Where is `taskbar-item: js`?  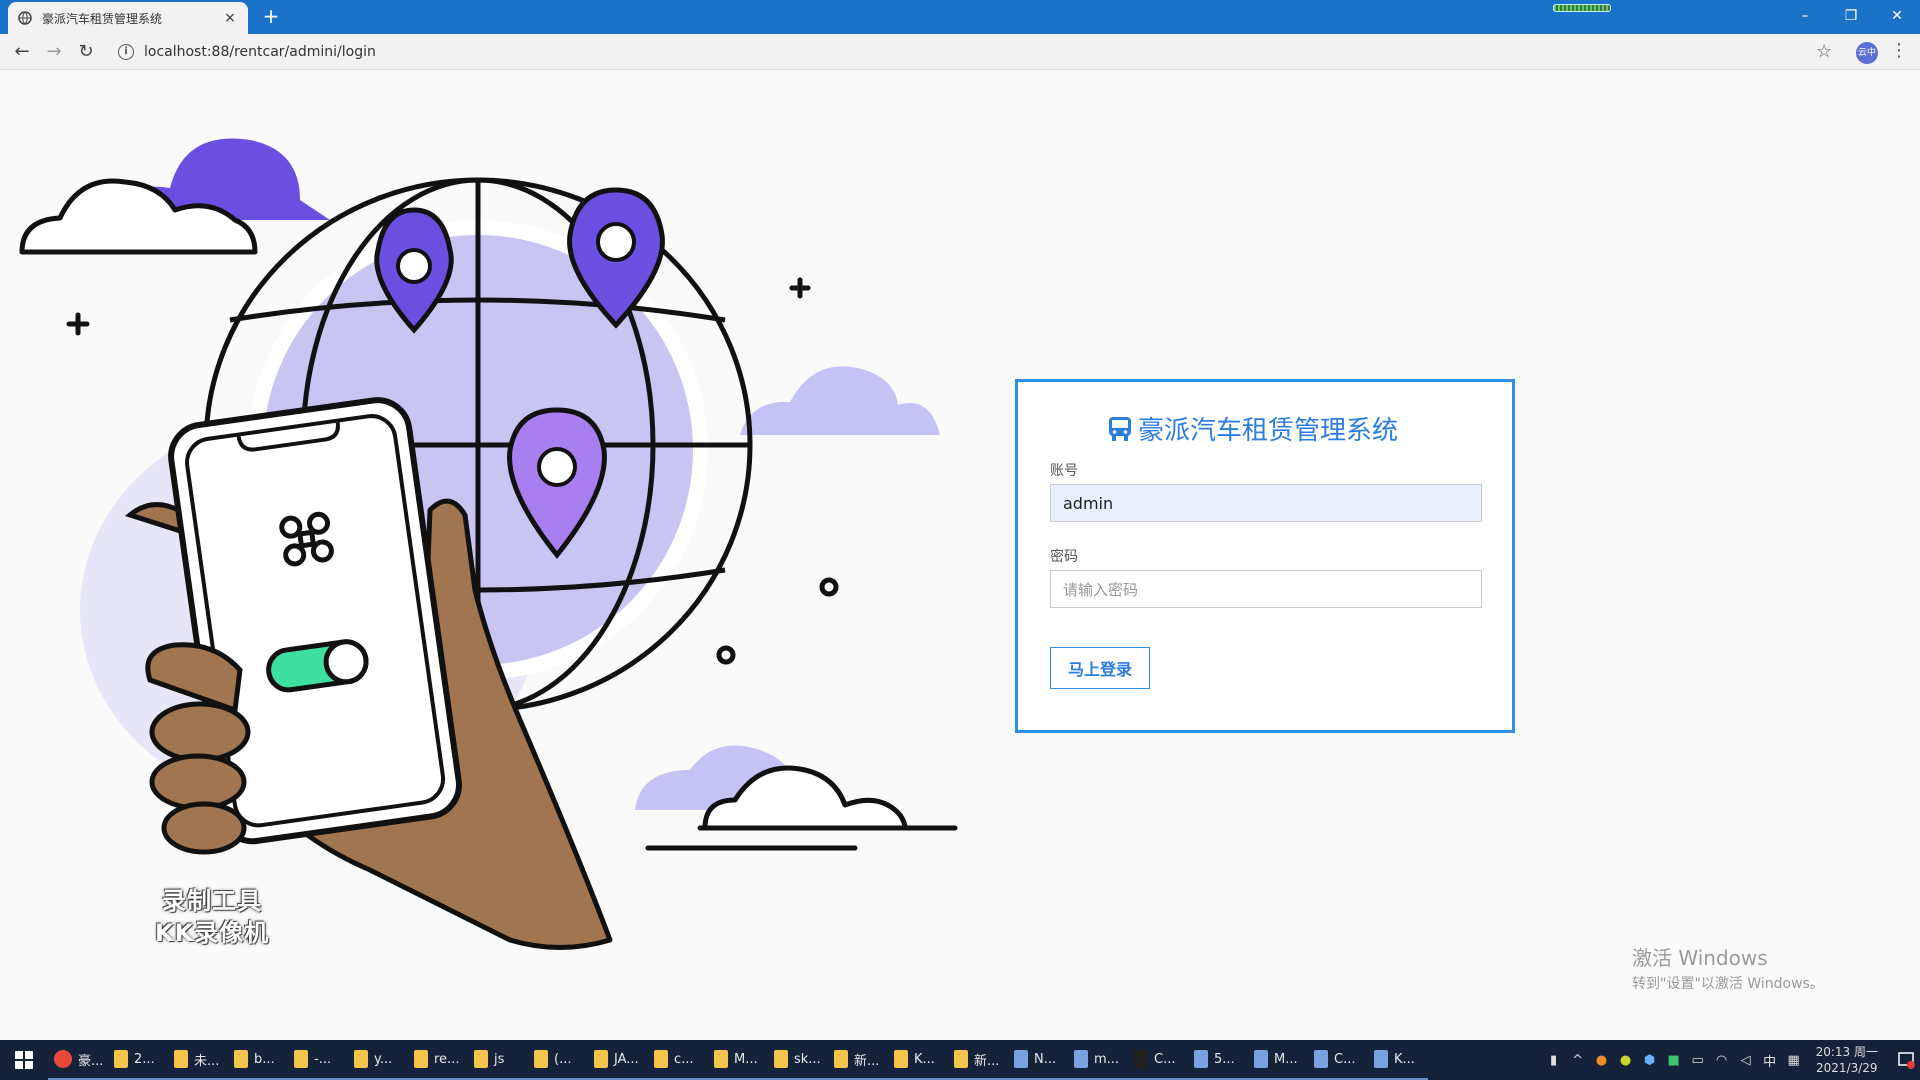
taskbar-item: js is located at coordinates (498, 1060).